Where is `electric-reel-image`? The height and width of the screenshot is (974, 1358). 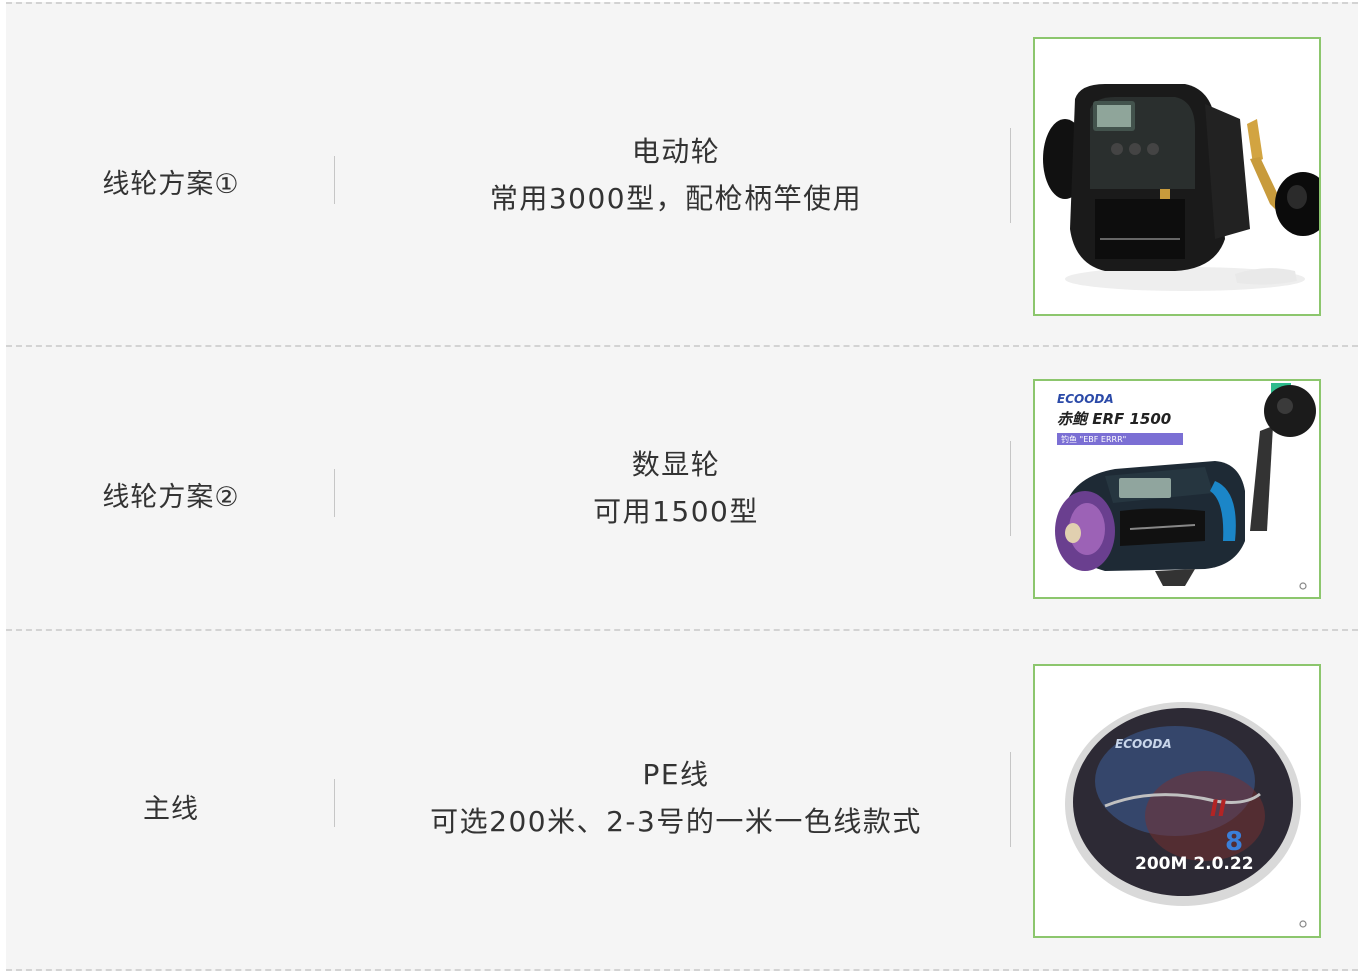
electric-reel-image is located at coordinates (1177, 176).